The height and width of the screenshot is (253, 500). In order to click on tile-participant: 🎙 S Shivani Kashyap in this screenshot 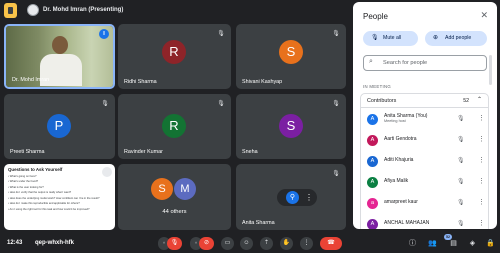, I will do `click(291, 56)`.